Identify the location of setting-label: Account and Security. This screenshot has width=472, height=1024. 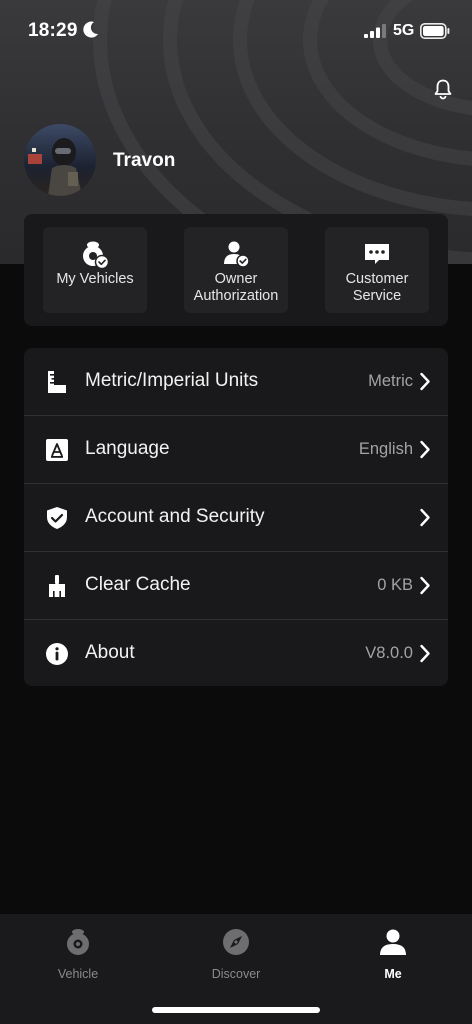
(175, 516).